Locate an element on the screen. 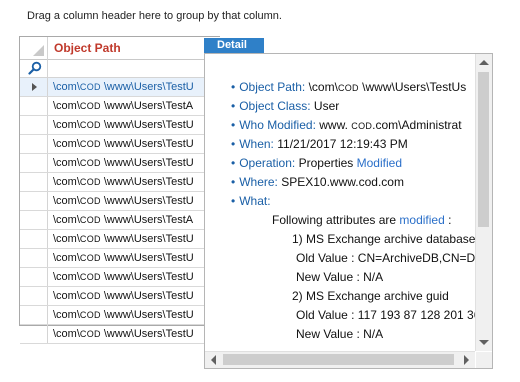 Image resolution: width=520 pixels, height=382 pixels. detail-object-path: • Object Path: \com\COD \www\Users\TestUs is located at coordinates (349, 87).